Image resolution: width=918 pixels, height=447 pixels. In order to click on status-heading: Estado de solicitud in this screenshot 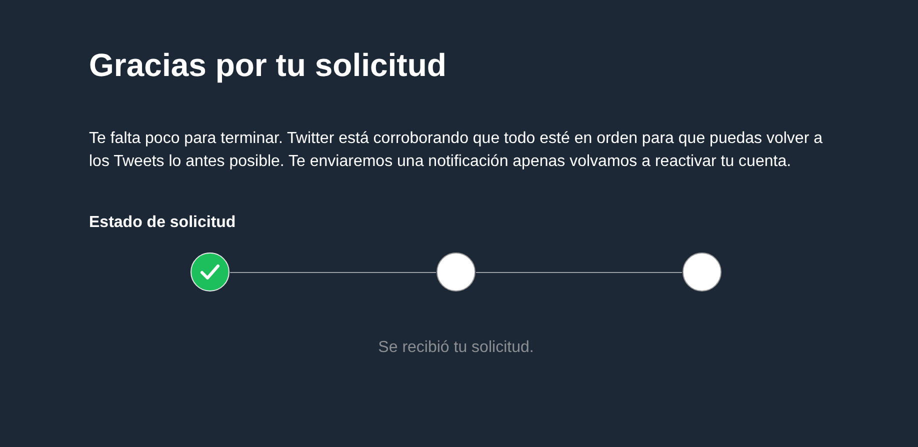, I will do `click(163, 223)`.